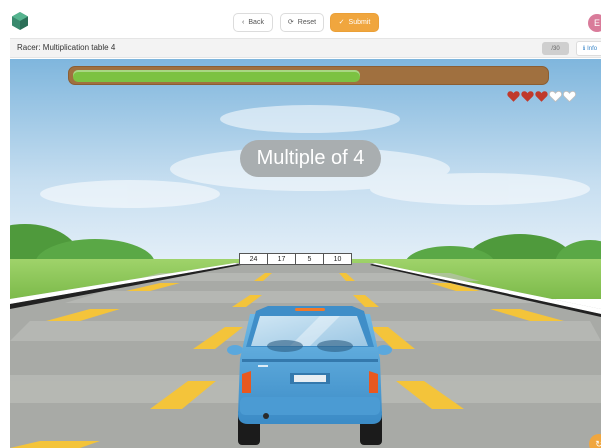  I want to click on reset-button-label: Reset, so click(307, 22).